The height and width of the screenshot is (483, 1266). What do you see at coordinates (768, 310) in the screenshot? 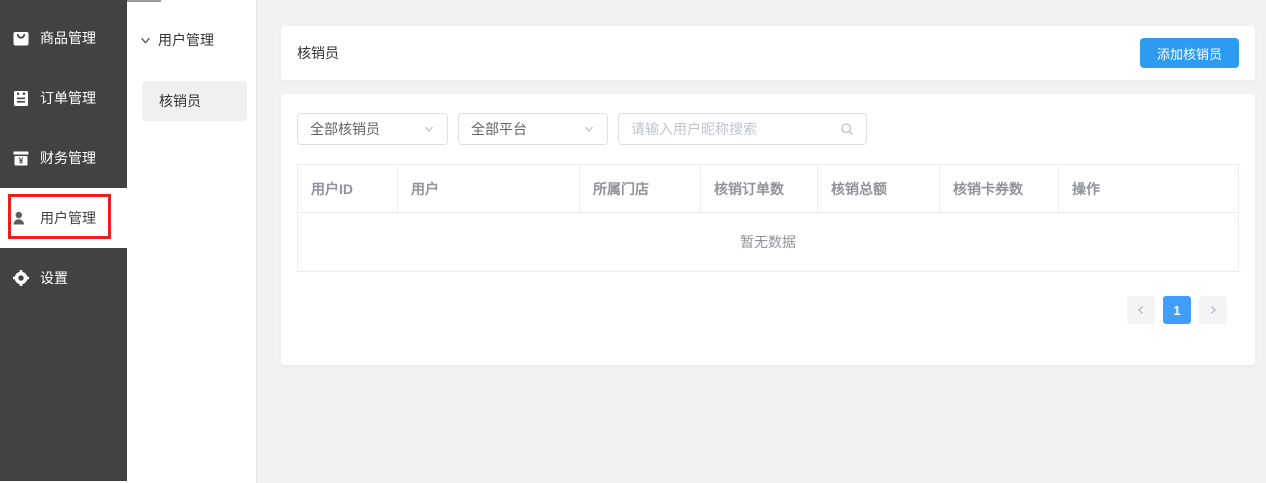
I see `pagination: 1` at bounding box center [768, 310].